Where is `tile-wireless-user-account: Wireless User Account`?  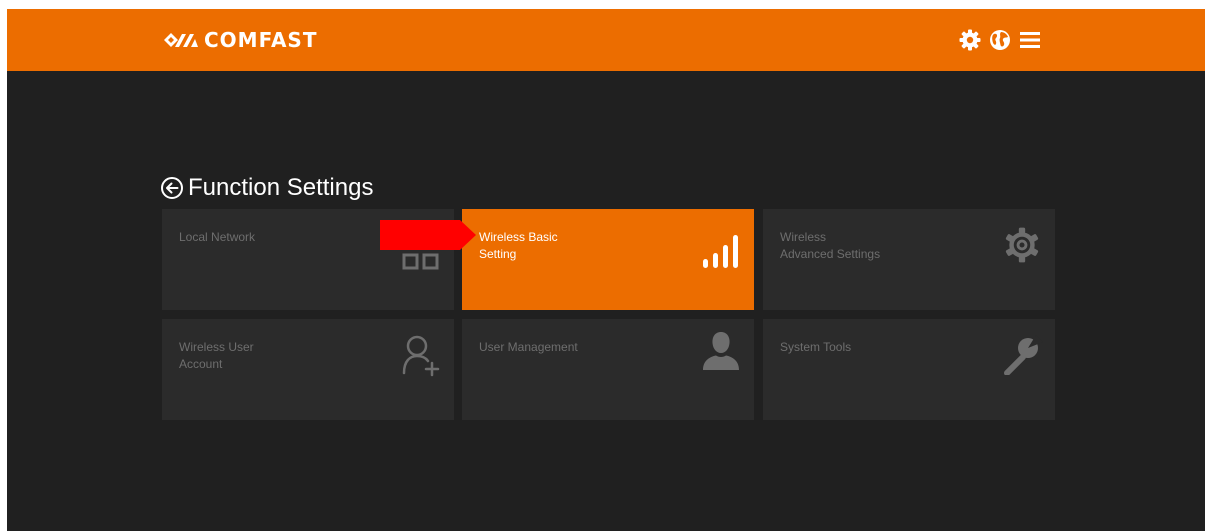 tile-wireless-user-account: Wireless User Account is located at coordinates (308, 369).